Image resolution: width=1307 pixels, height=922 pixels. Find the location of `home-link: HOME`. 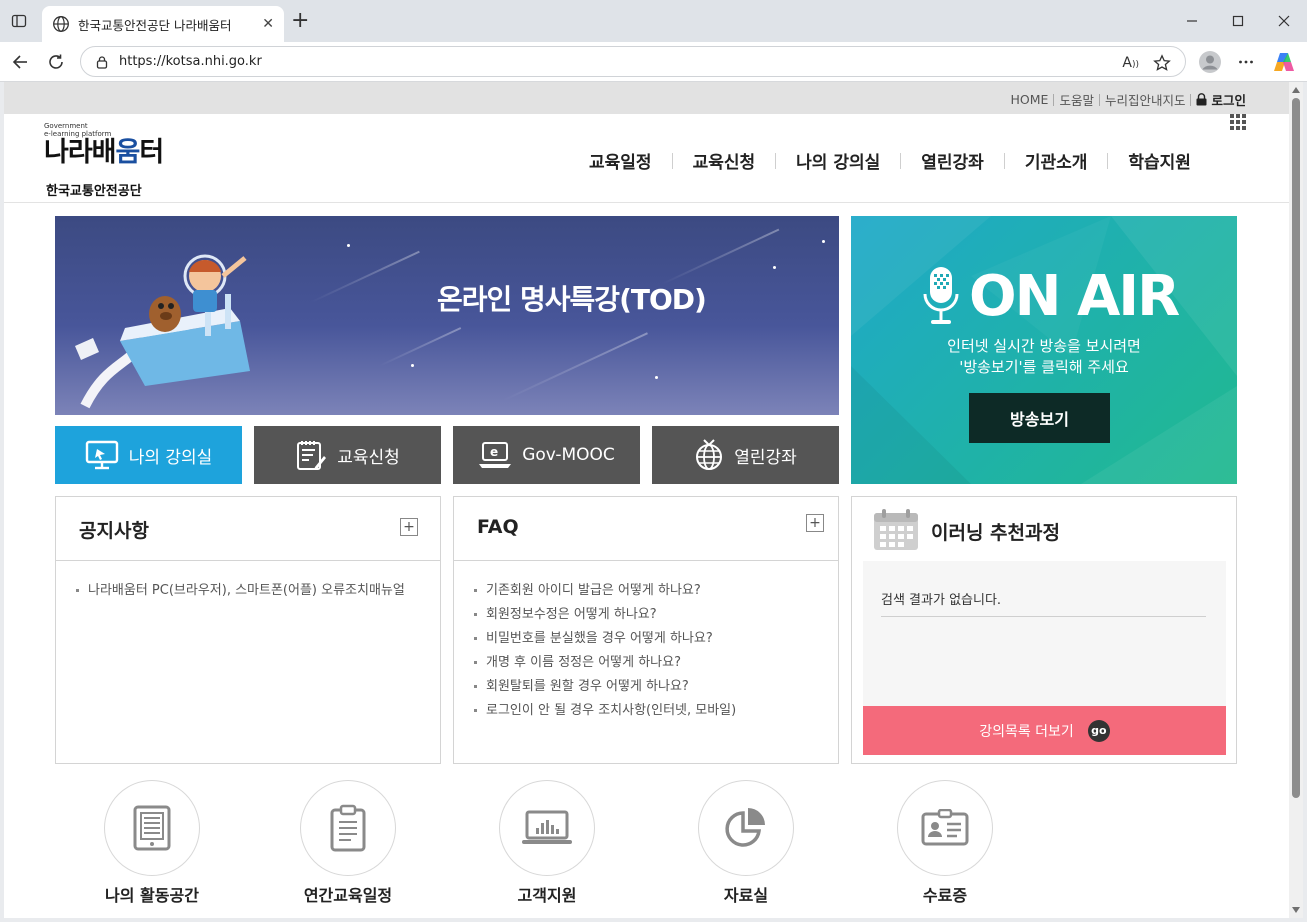

home-link: HOME is located at coordinates (1030, 99).